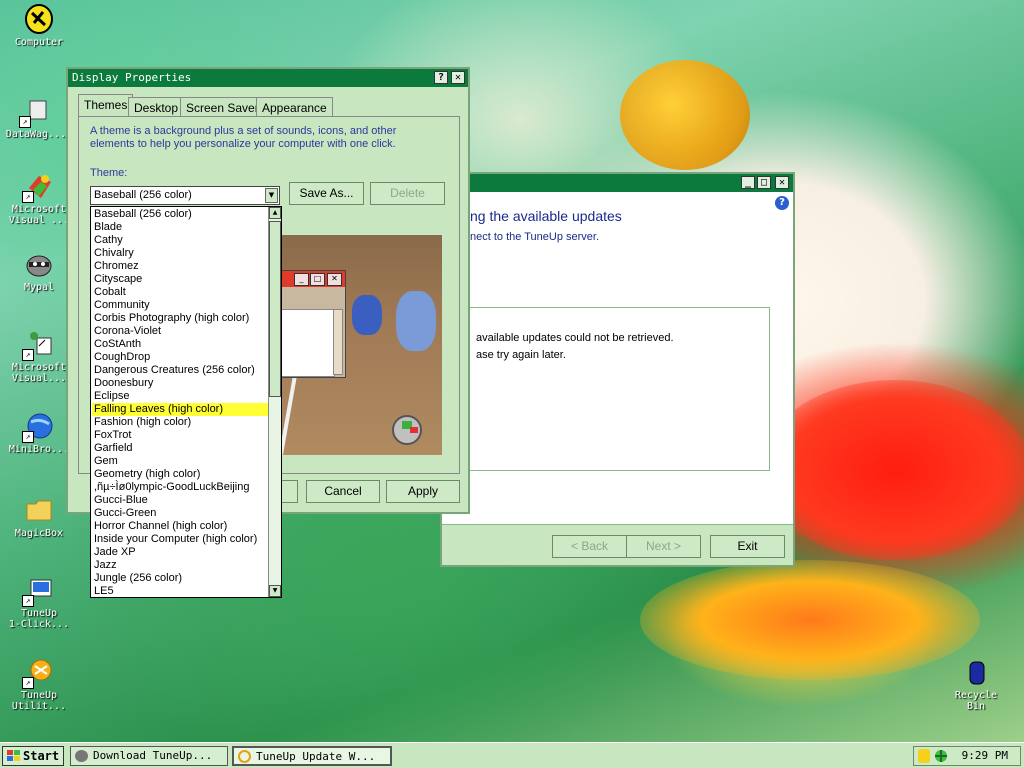  Describe the element at coordinates (33, 756) in the screenshot. I see `start-button: Start` at that location.